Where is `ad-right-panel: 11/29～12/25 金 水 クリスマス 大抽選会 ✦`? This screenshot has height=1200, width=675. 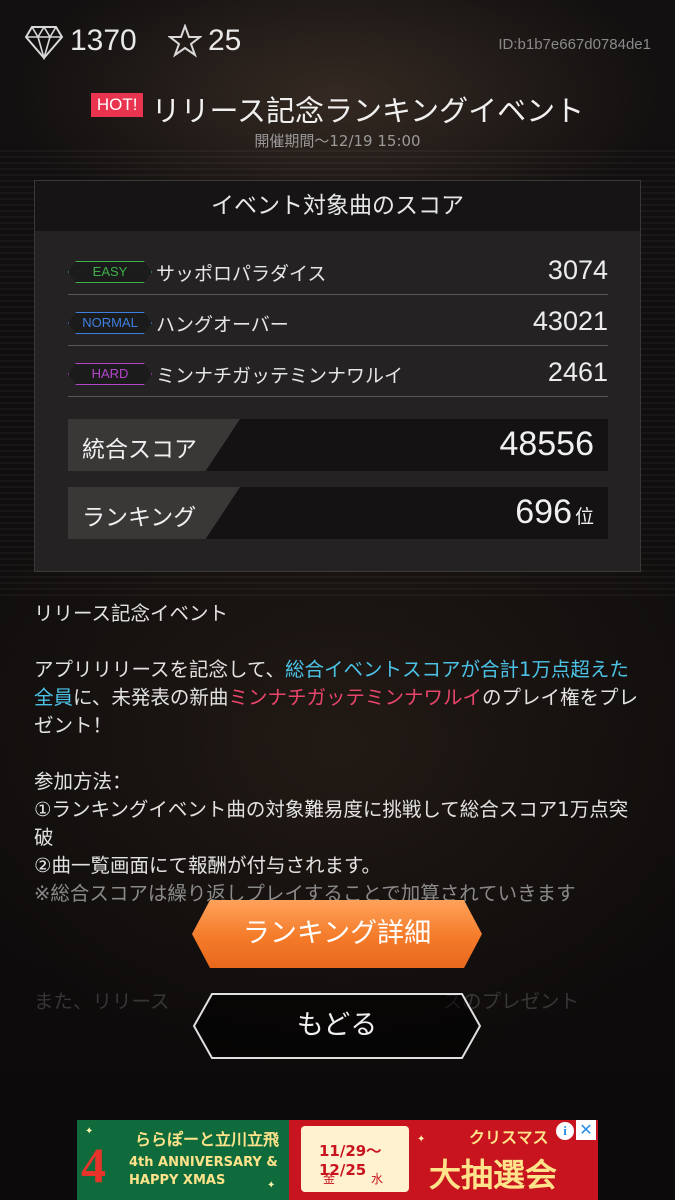 ad-right-panel: 11/29～12/25 金 水 クリスマス 大抽選会 ✦ is located at coordinates (443, 1160).